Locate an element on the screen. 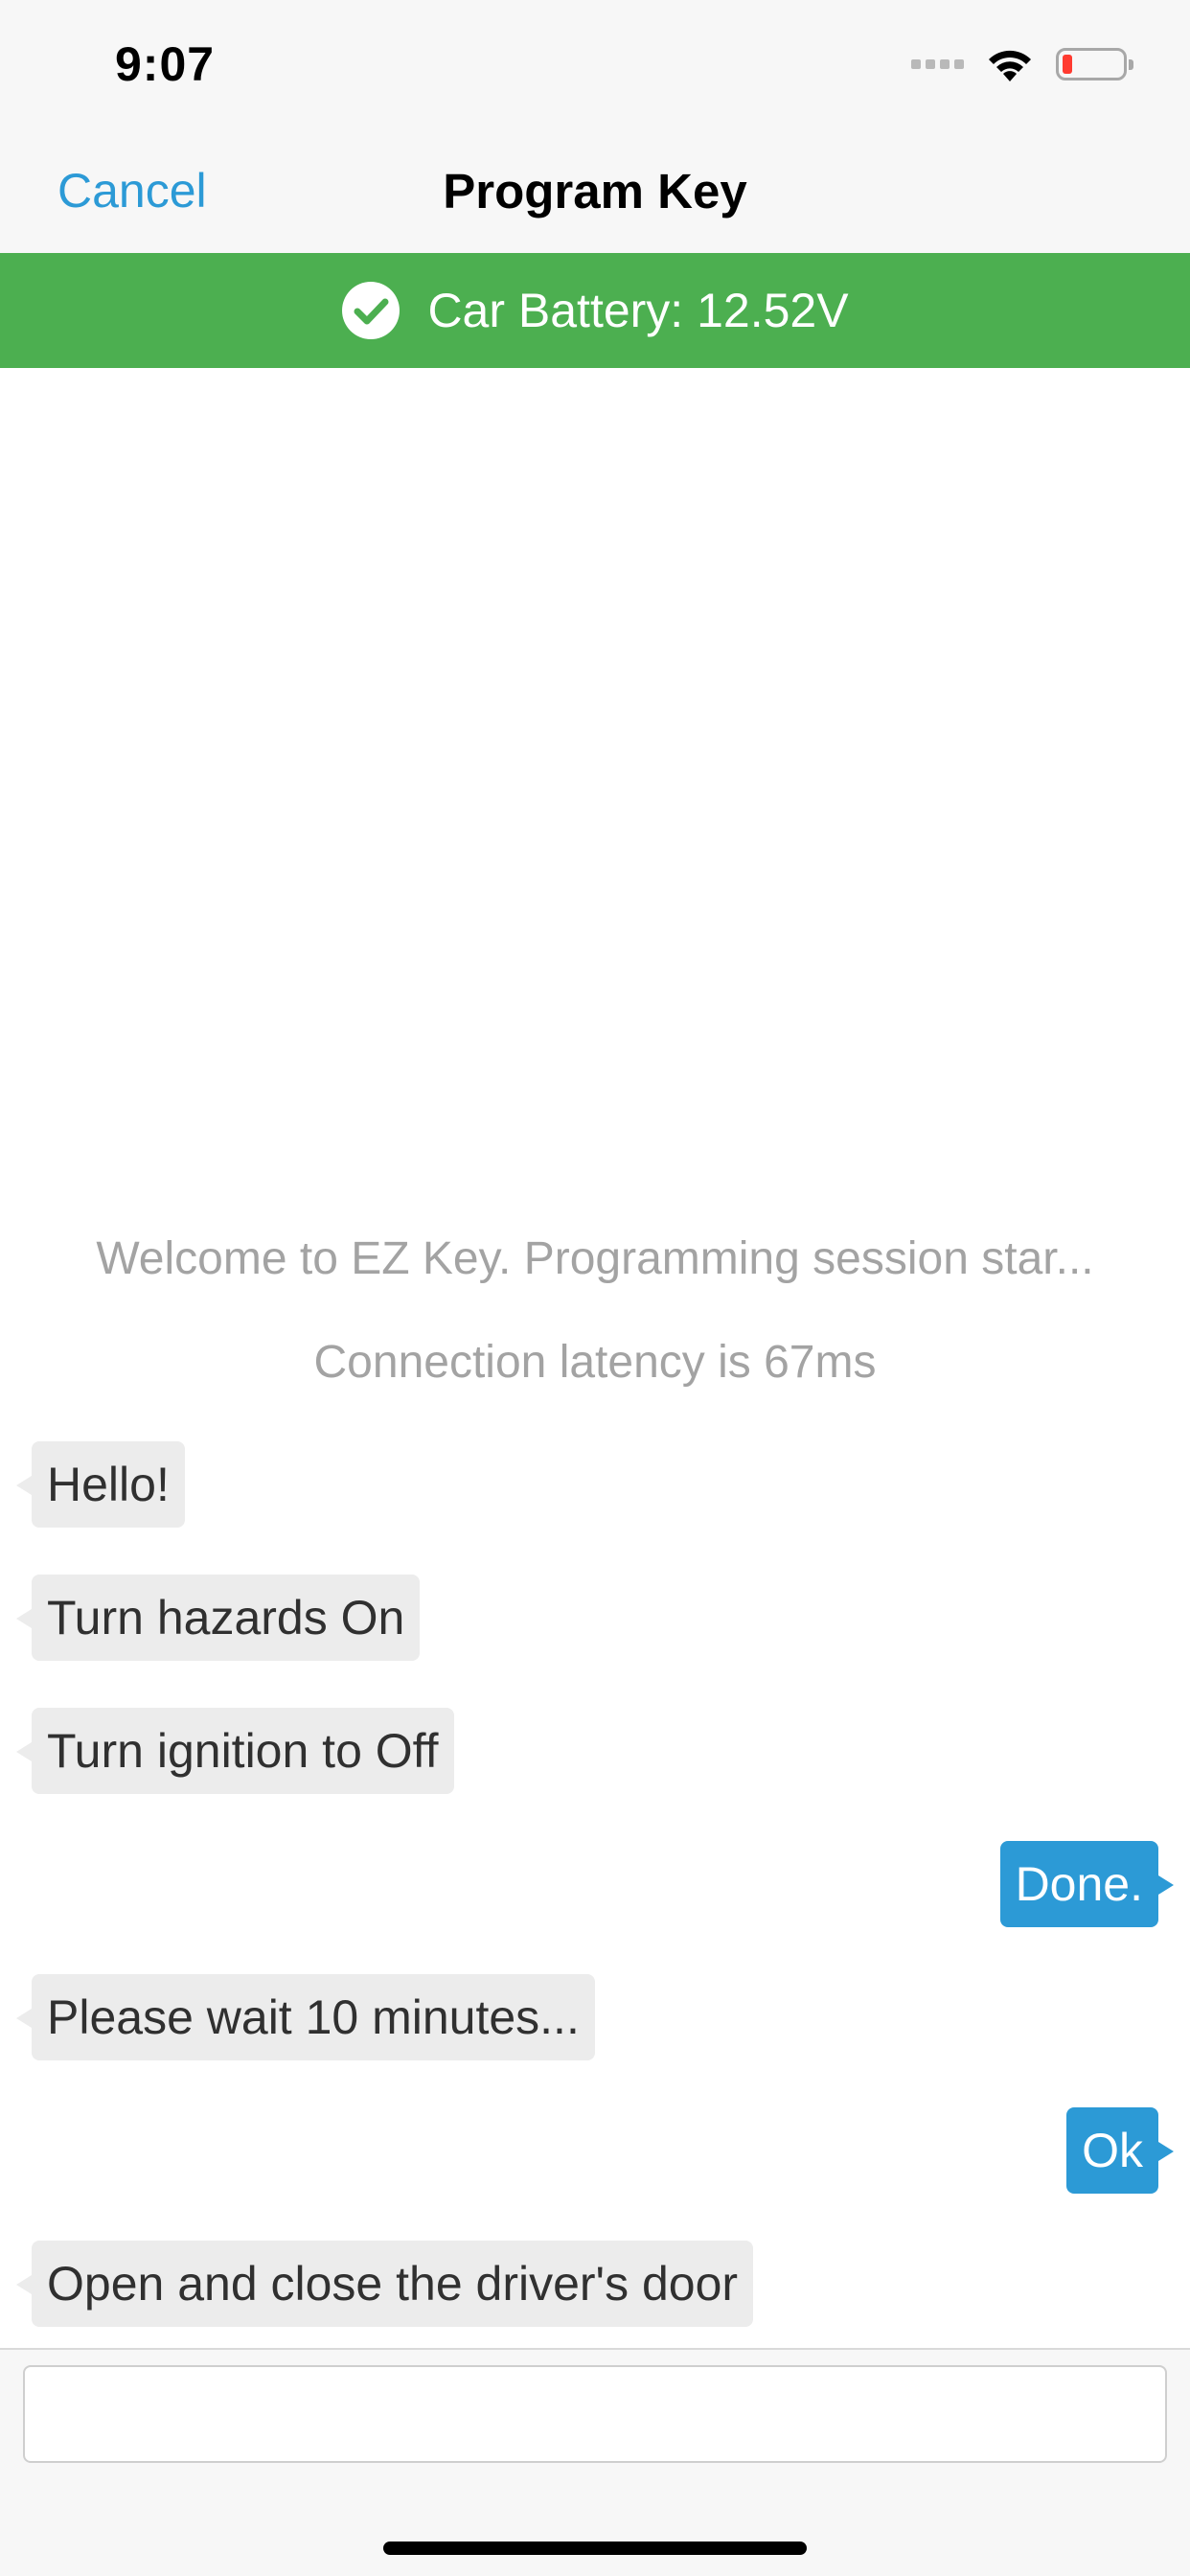 This screenshot has height=2576, width=1190. status-bar: 9:07 is located at coordinates (595, 63).